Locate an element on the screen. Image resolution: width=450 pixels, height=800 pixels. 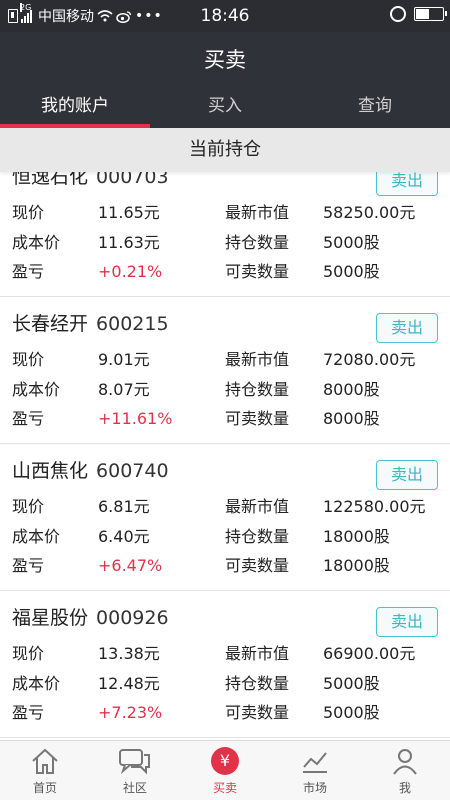
cost-row: 成本价 11.63元 持仓数量 5000股 is located at coordinates (227, 243).